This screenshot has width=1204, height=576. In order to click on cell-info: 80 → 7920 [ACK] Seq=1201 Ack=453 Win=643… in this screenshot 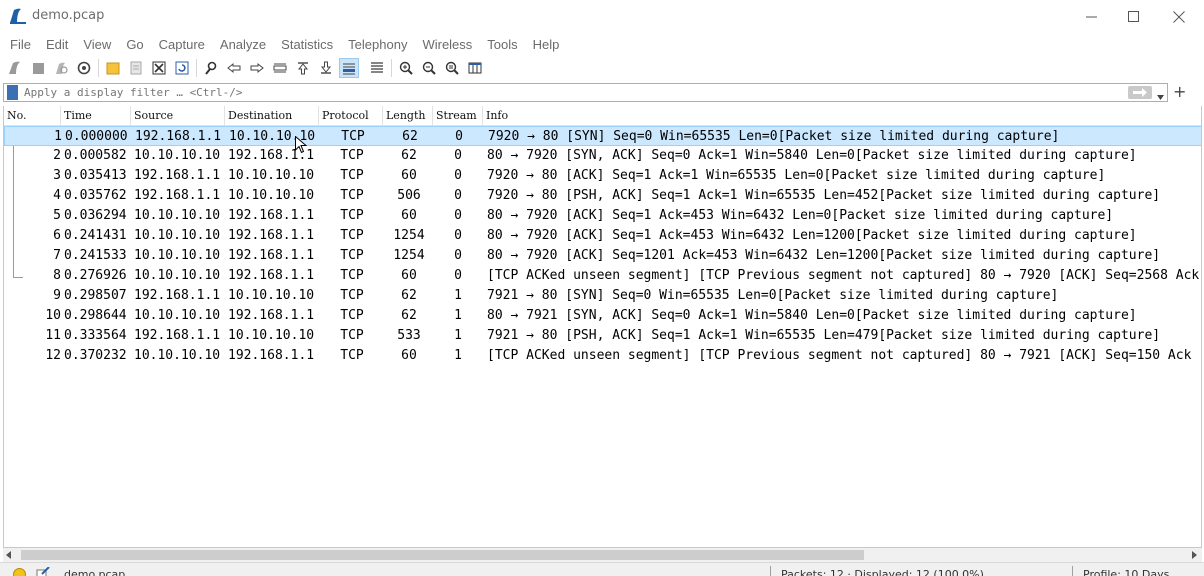, I will do `click(824, 255)`.